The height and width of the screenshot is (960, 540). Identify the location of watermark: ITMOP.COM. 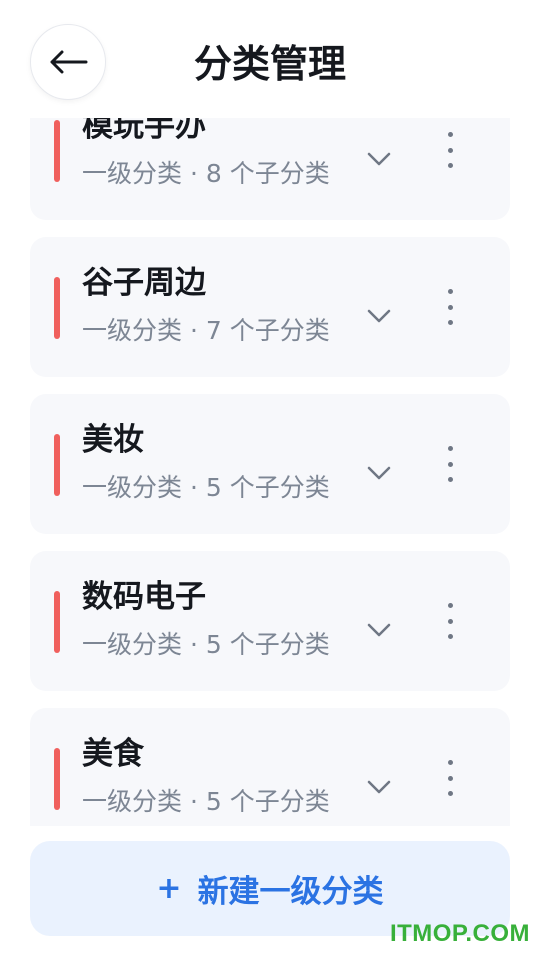
(459, 933).